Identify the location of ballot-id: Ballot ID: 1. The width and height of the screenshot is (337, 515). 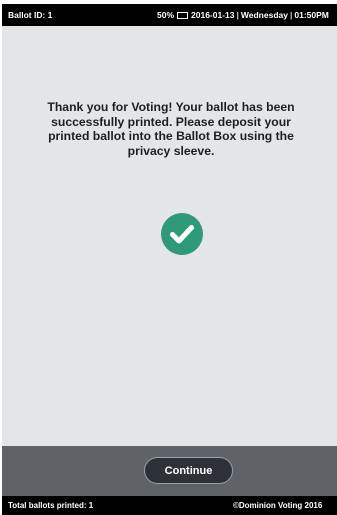
(30, 15).